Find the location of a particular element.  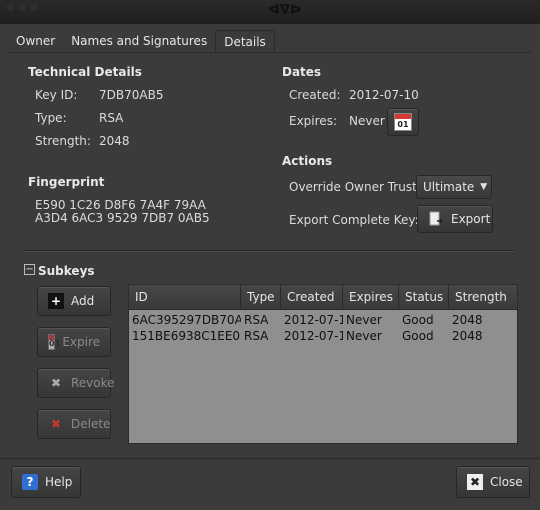

expires-calendar-button: 01 is located at coordinates (403, 122).